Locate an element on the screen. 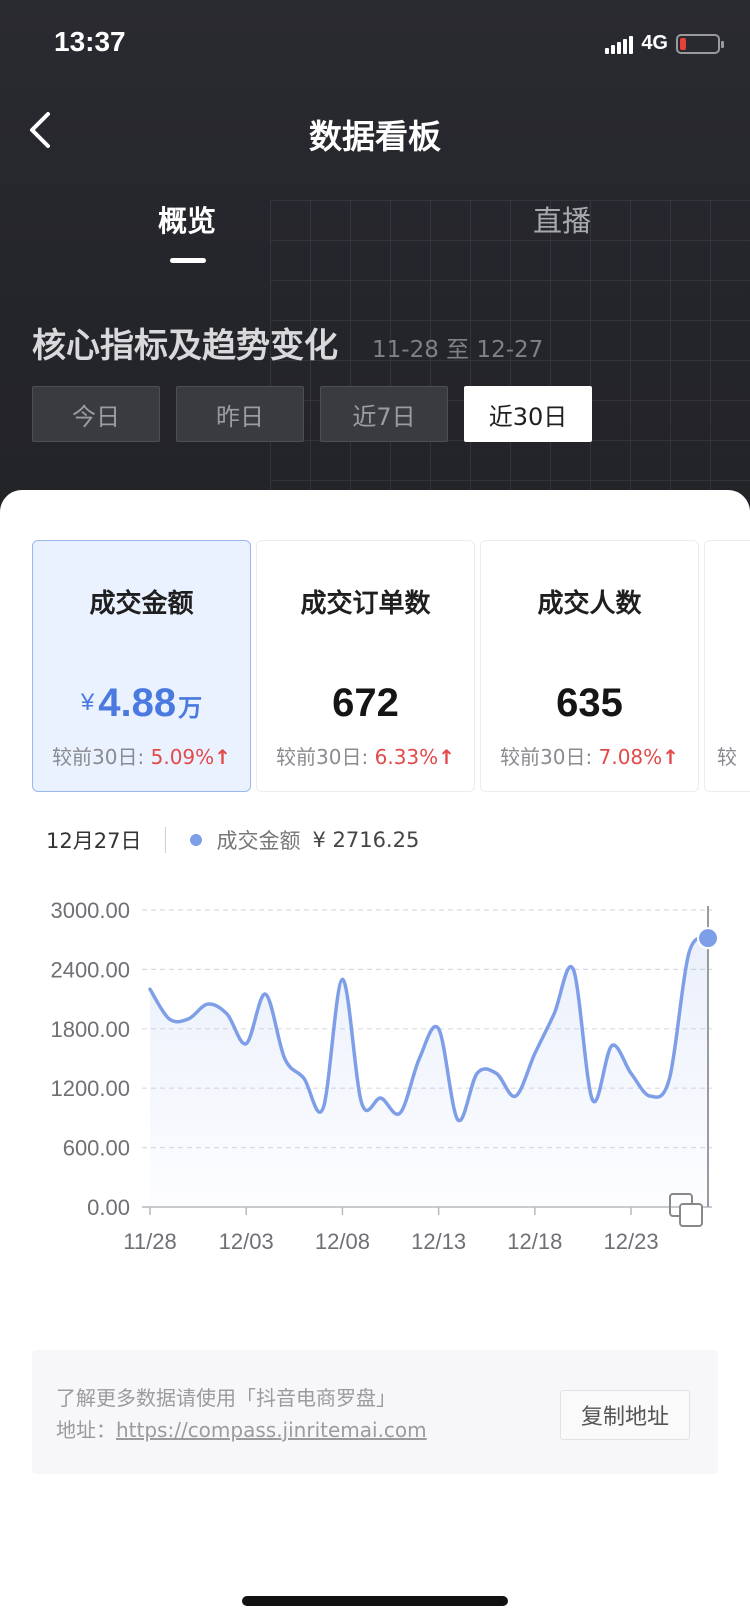 This screenshot has width=750, height=1624. metric-value: ¥4.88万 is located at coordinates (141, 703).